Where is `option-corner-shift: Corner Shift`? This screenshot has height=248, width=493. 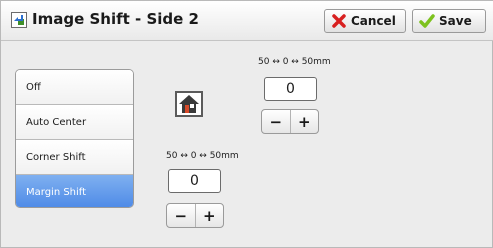 option-corner-shift: Corner Shift is located at coordinates (74, 157).